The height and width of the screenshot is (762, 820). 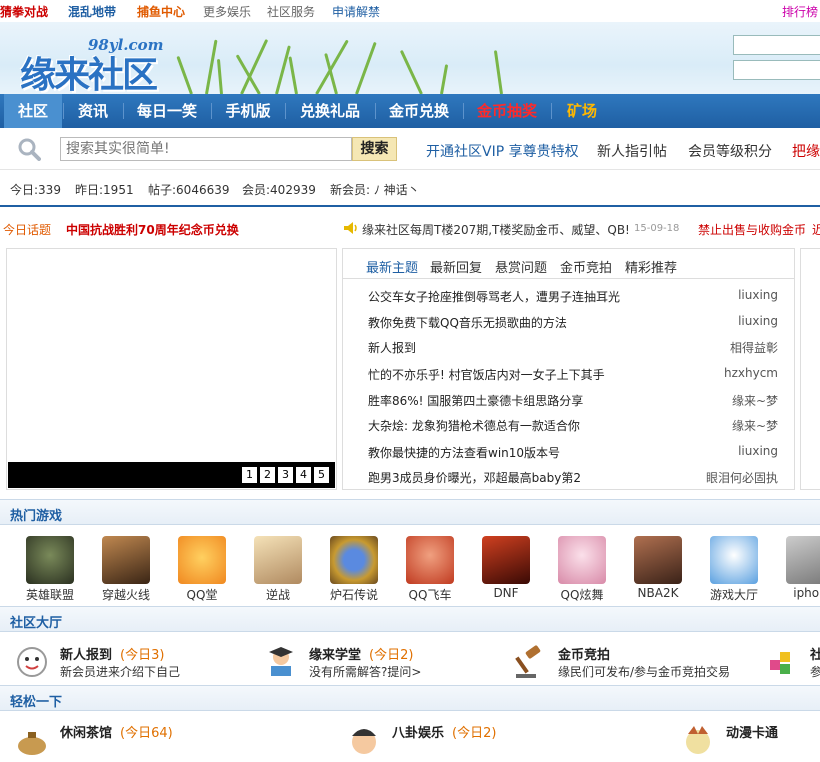 What do you see at coordinates (751, 373) in the screenshot?
I see `topic-author: hzxhycm` at bounding box center [751, 373].